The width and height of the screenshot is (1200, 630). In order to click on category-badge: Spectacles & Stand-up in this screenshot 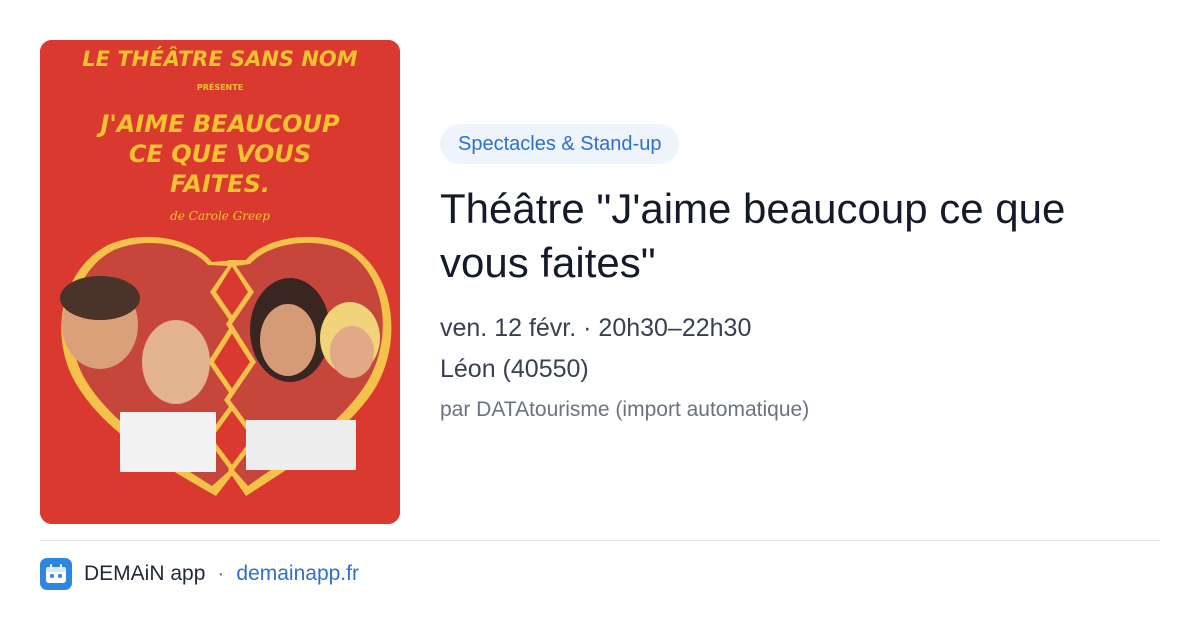, I will do `click(560, 144)`.